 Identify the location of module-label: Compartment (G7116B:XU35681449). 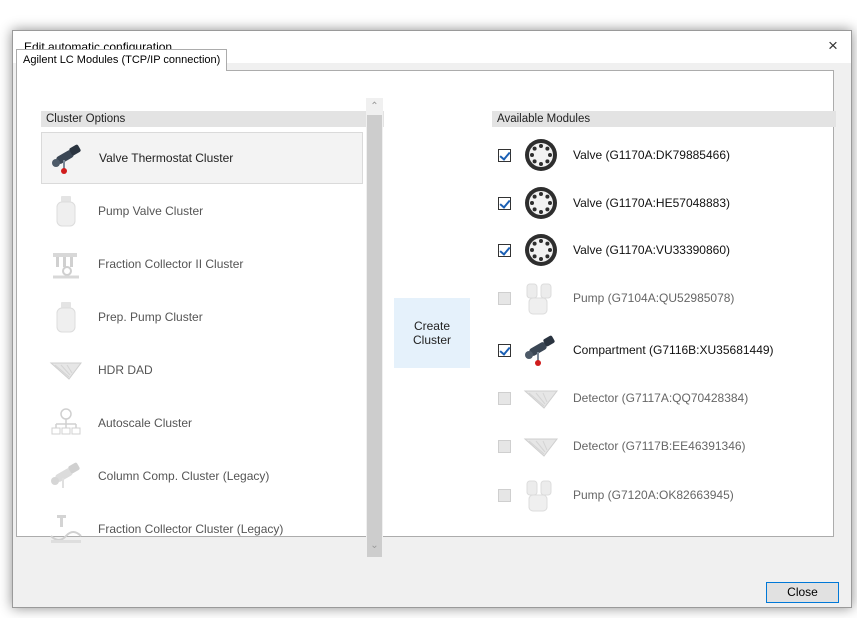
(673, 350).